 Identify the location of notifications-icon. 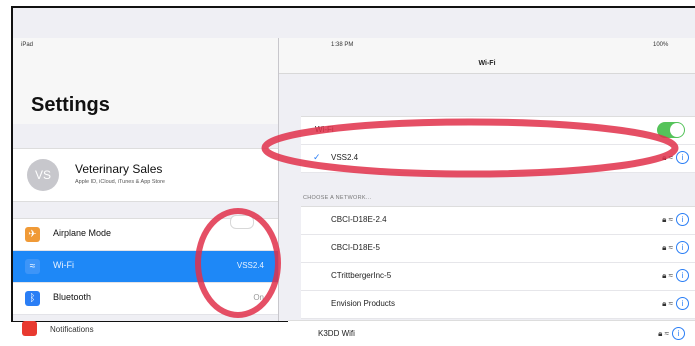
(29, 328).